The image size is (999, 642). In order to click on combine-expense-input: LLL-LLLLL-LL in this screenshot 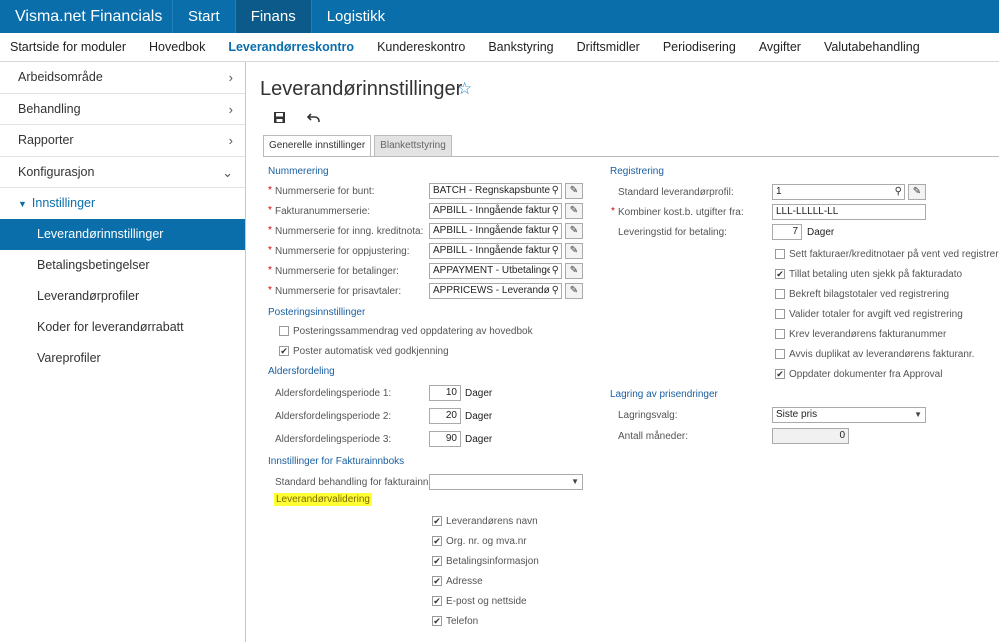, I will do `click(849, 212)`.